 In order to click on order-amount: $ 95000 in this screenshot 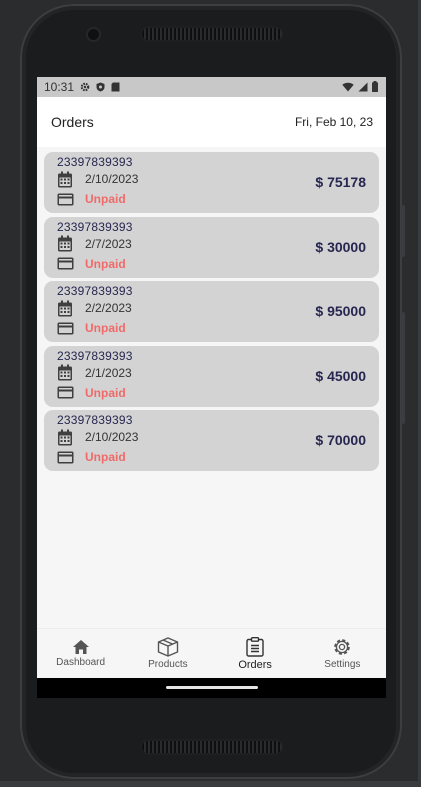, I will do `click(340, 311)`.